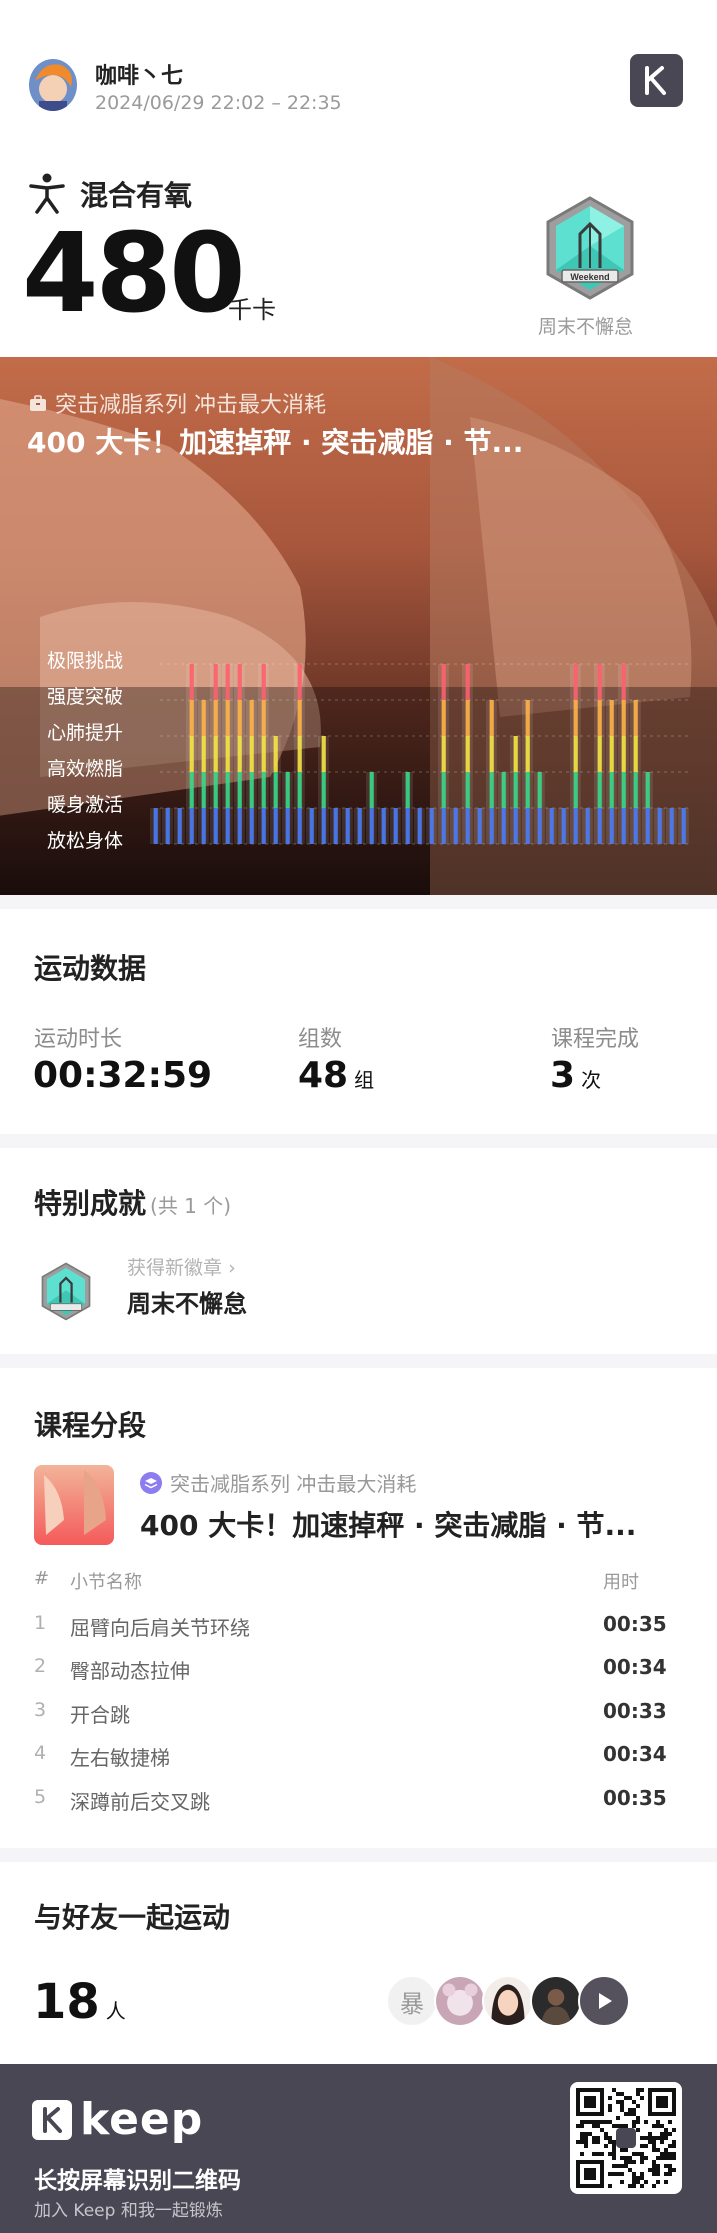 This screenshot has width=717, height=2233. I want to click on briefcase-icon, so click(38, 402).